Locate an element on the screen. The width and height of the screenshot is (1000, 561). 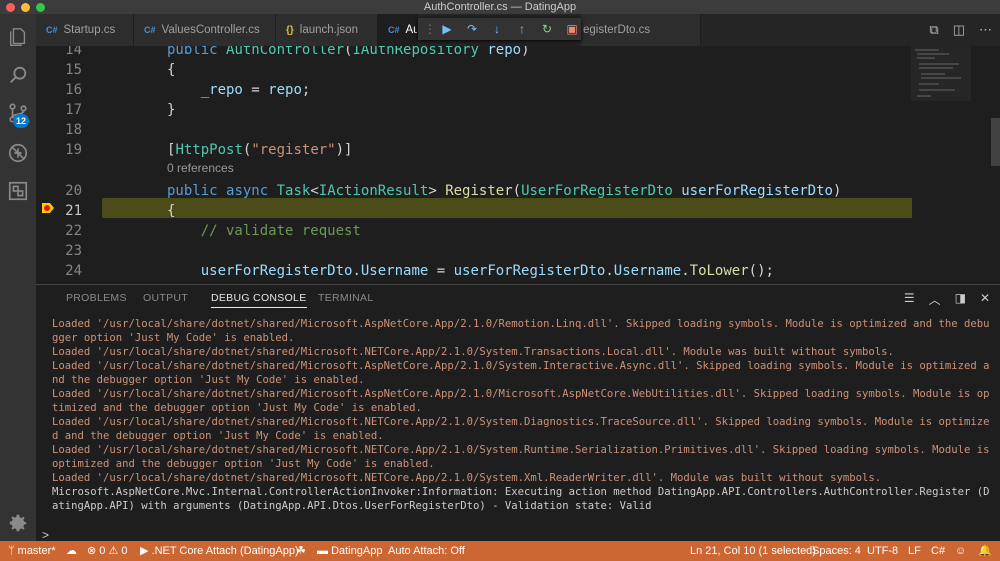
code-line: 22 // validate request is located at coordinates (518, 231).